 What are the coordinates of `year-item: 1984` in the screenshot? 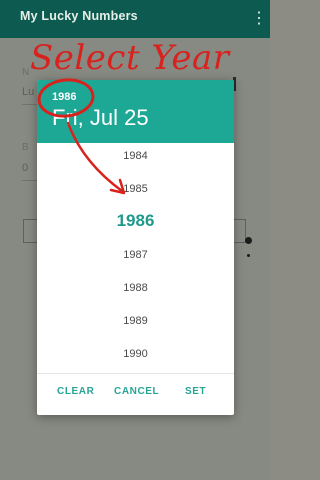 It's located at (135, 156).